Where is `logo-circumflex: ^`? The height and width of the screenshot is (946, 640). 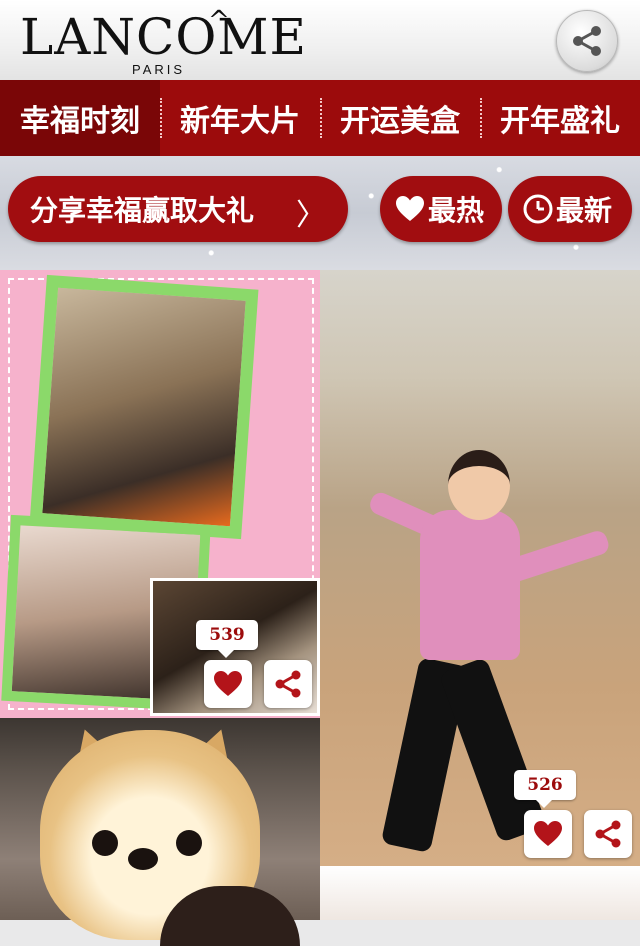 logo-circumflex: ^ is located at coordinates (219, 21).